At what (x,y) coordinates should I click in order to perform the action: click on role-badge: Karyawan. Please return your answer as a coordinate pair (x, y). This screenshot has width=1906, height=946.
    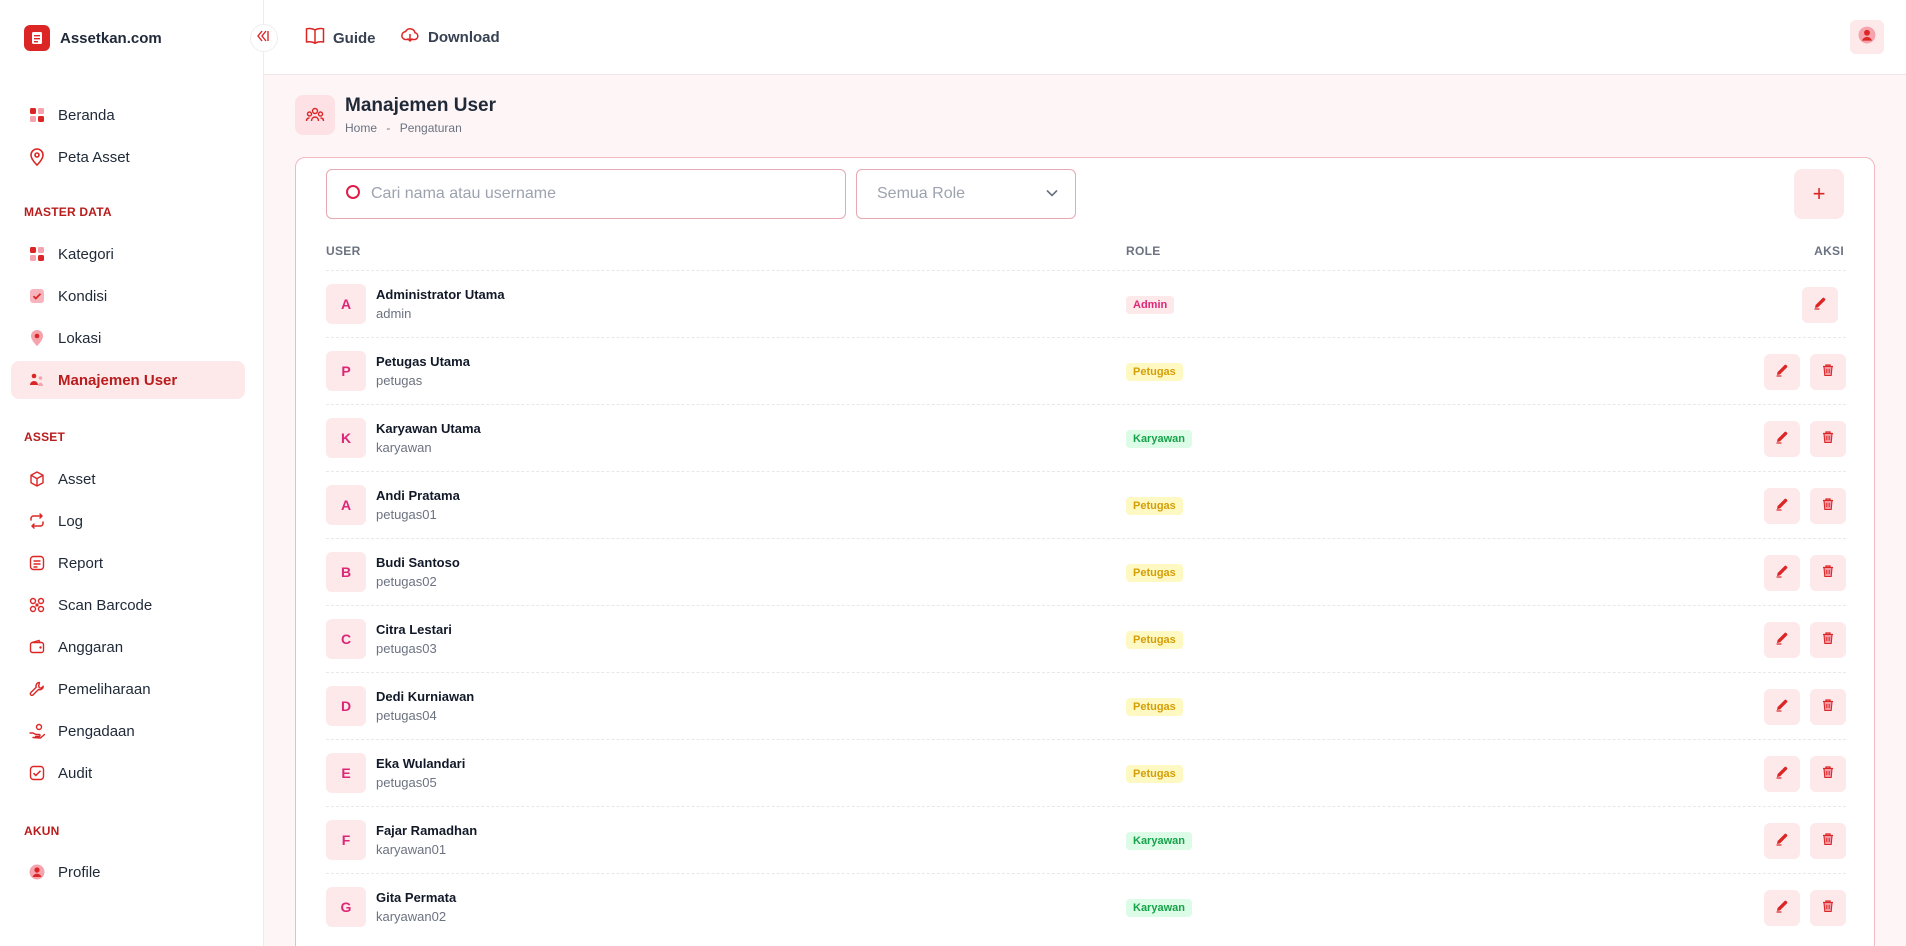
    Looking at the image, I should click on (1159, 908).